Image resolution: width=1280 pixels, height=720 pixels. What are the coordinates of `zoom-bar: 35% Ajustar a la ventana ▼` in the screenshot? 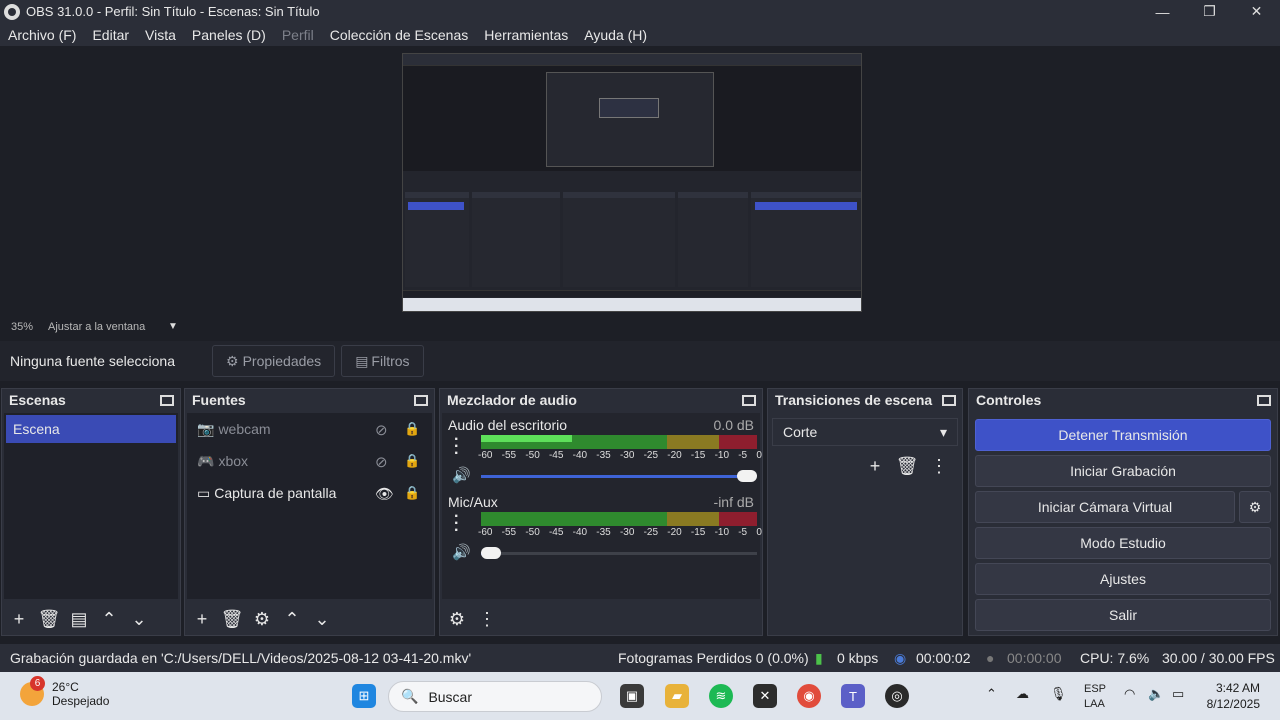 It's located at (640, 326).